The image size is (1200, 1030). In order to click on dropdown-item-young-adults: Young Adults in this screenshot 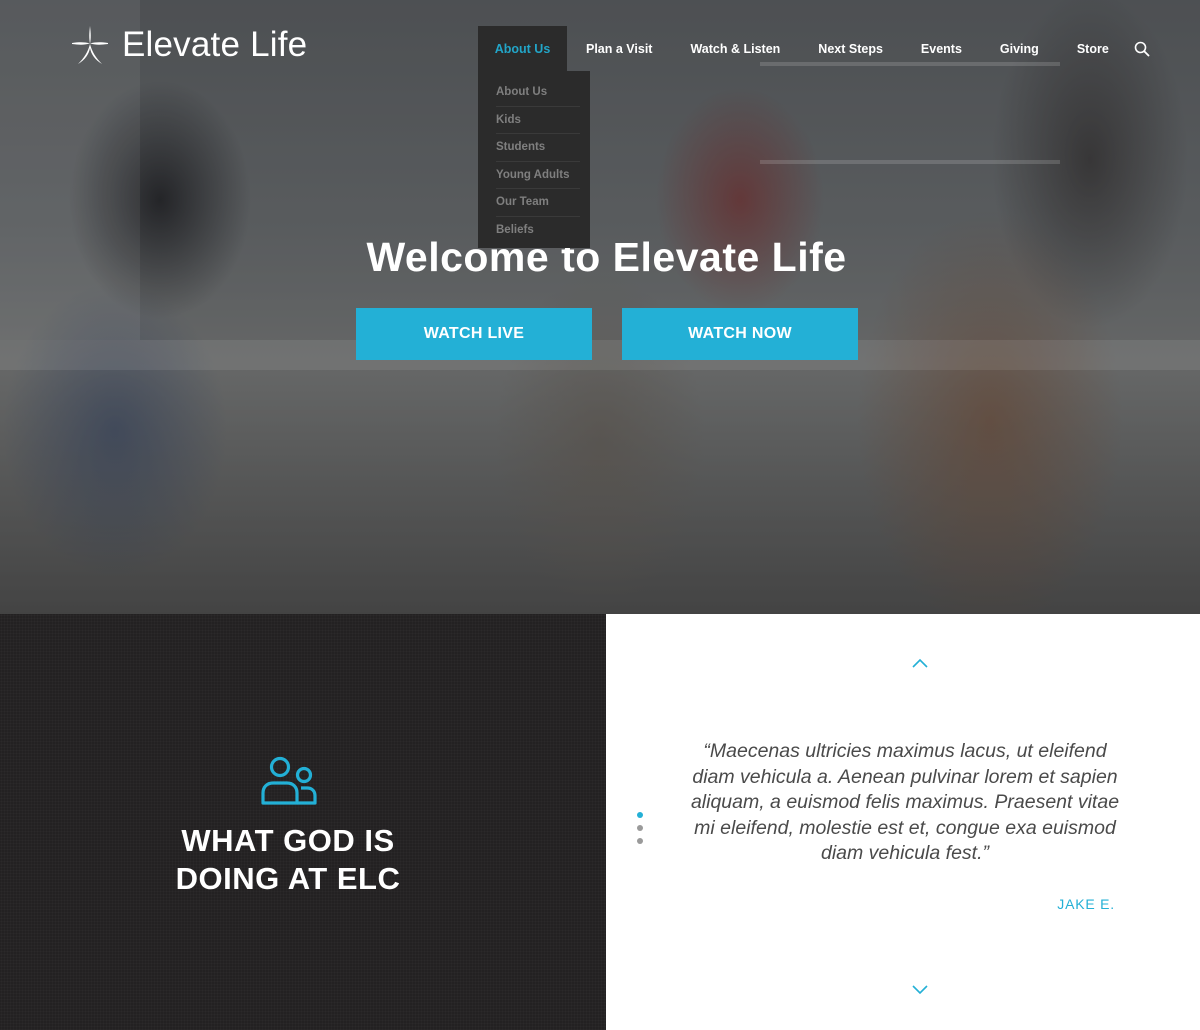, I will do `click(538, 175)`.